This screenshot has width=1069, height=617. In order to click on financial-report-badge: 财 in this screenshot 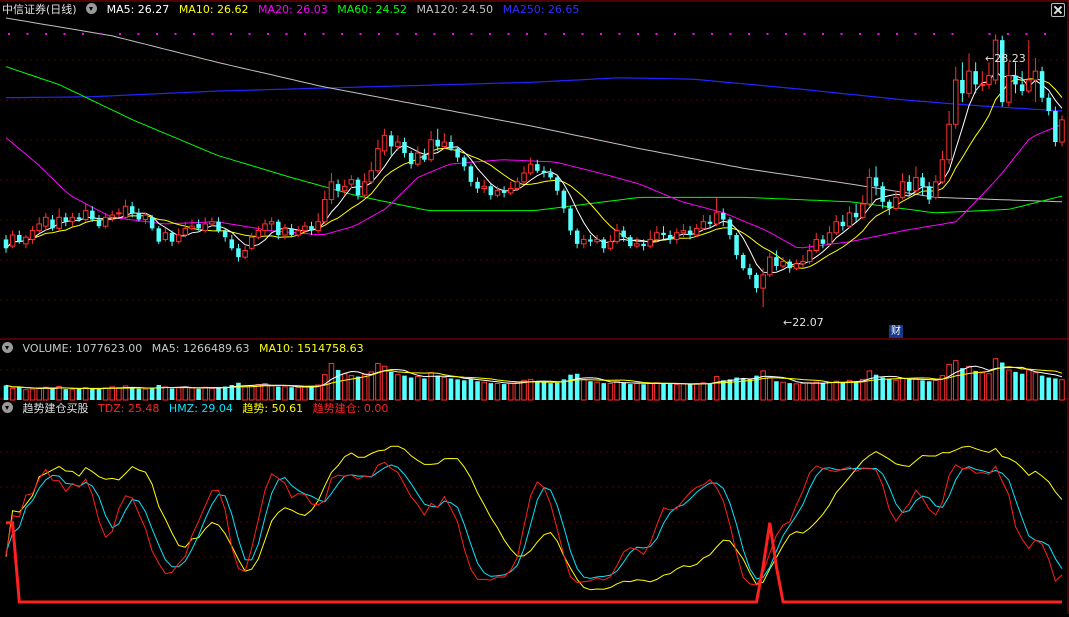, I will do `click(896, 331)`.